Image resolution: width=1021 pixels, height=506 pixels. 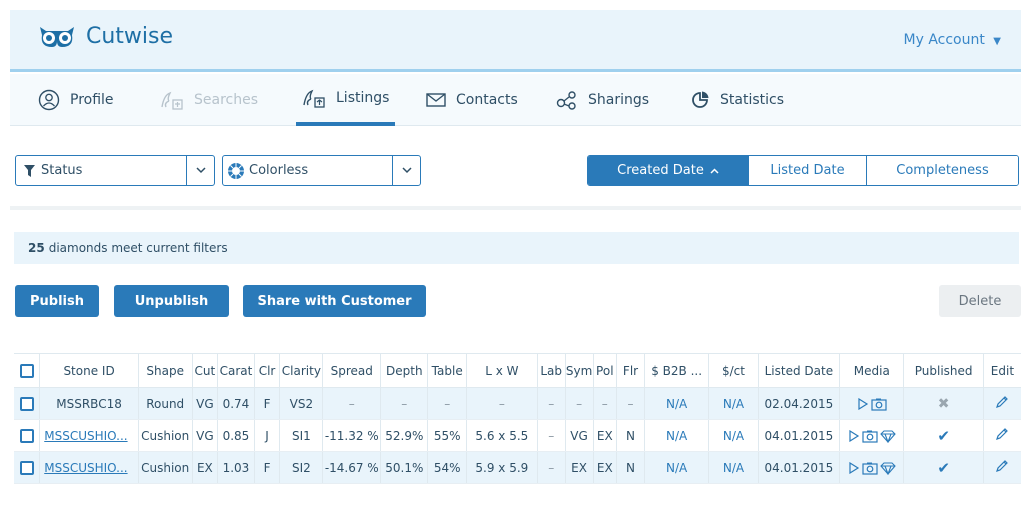 What do you see at coordinates (447, 435) in the screenshot?
I see `cell-table: 55%` at bounding box center [447, 435].